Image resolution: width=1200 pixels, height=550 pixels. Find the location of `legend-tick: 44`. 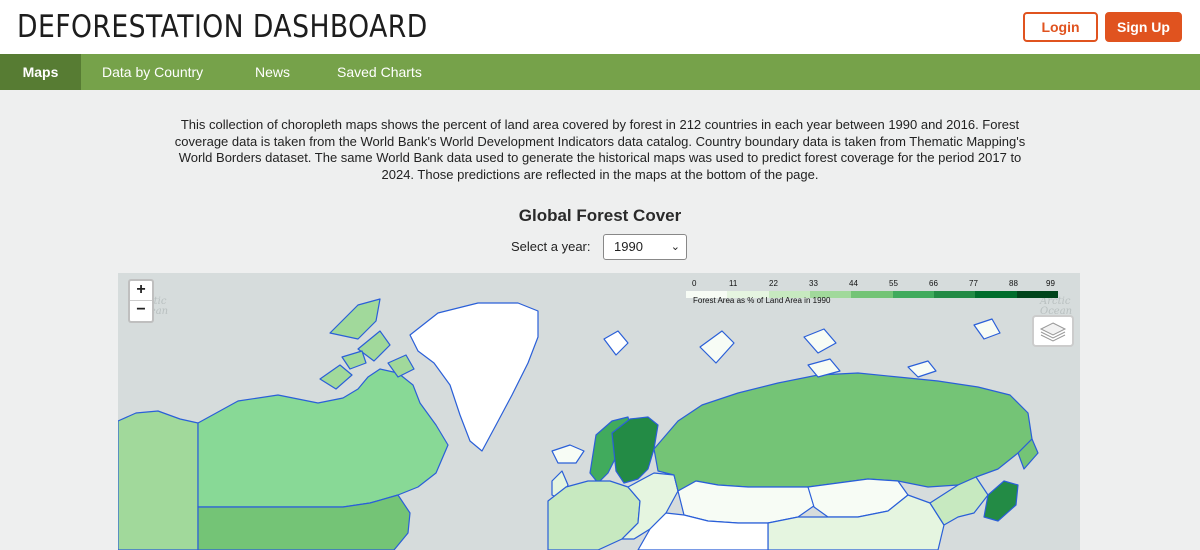

legend-tick: 44 is located at coordinates (853, 283).